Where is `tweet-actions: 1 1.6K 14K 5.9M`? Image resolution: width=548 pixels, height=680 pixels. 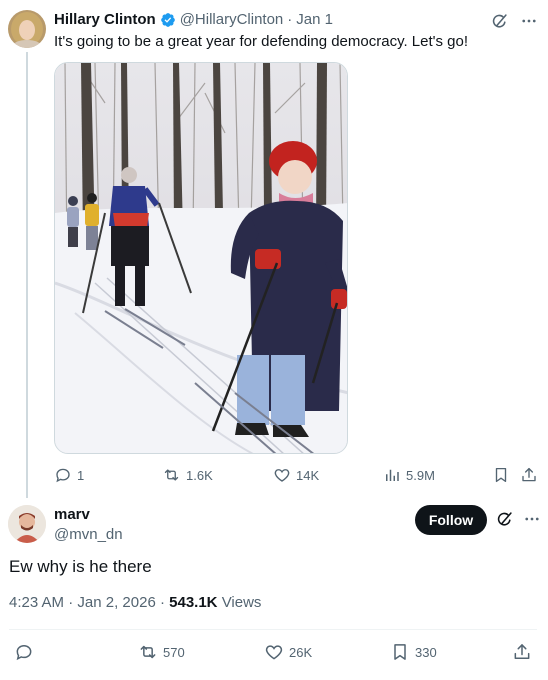
tweet-actions: 1 1.6K 14K 5.9M is located at coordinates (296, 476).